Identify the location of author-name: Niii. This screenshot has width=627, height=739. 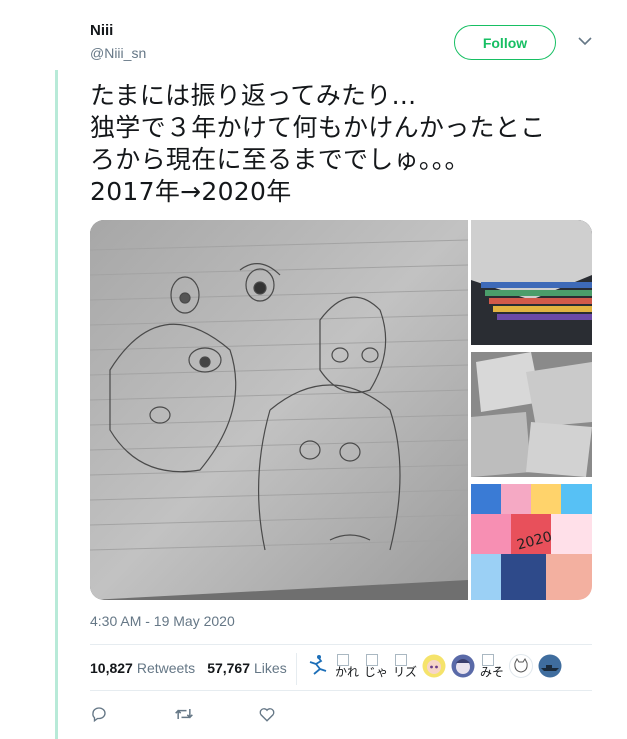
(118, 31).